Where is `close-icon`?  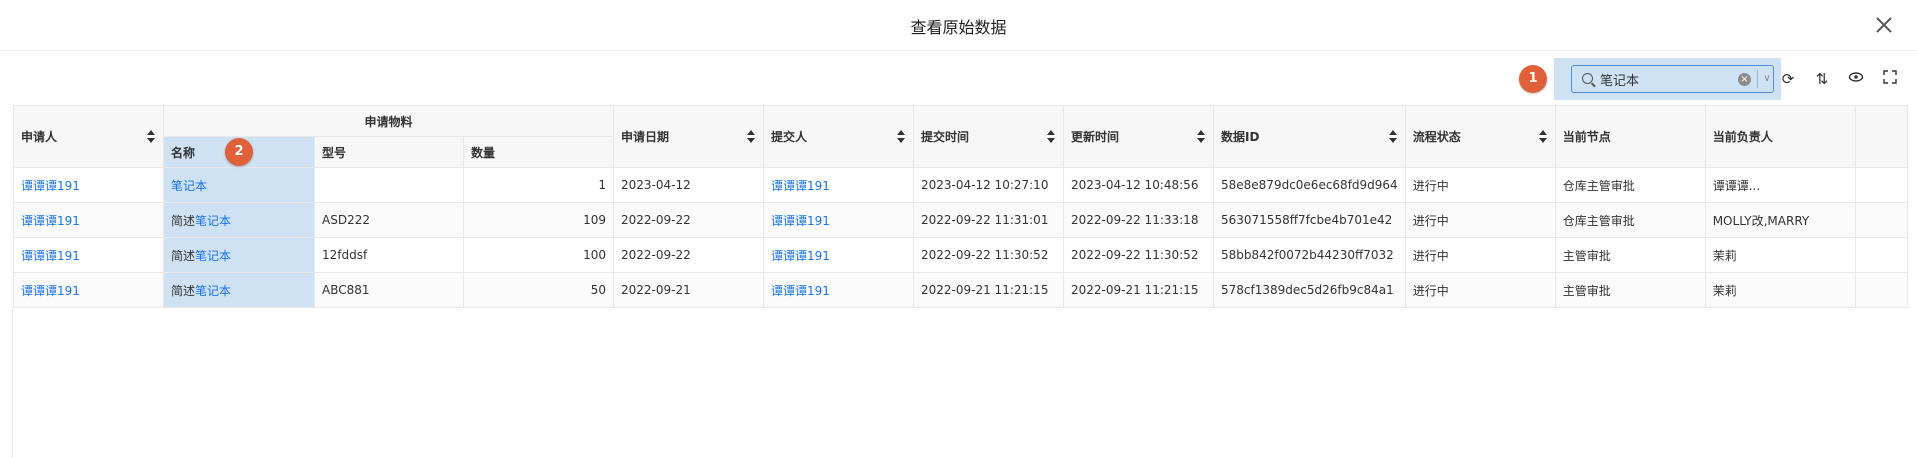
close-icon is located at coordinates (1884, 25).